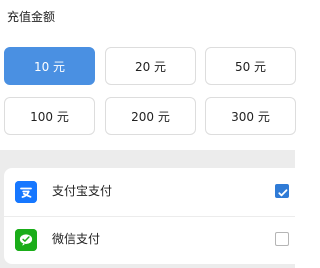 This screenshot has width=320, height=268. I want to click on wechat-pay-checkbox, so click(282, 239).